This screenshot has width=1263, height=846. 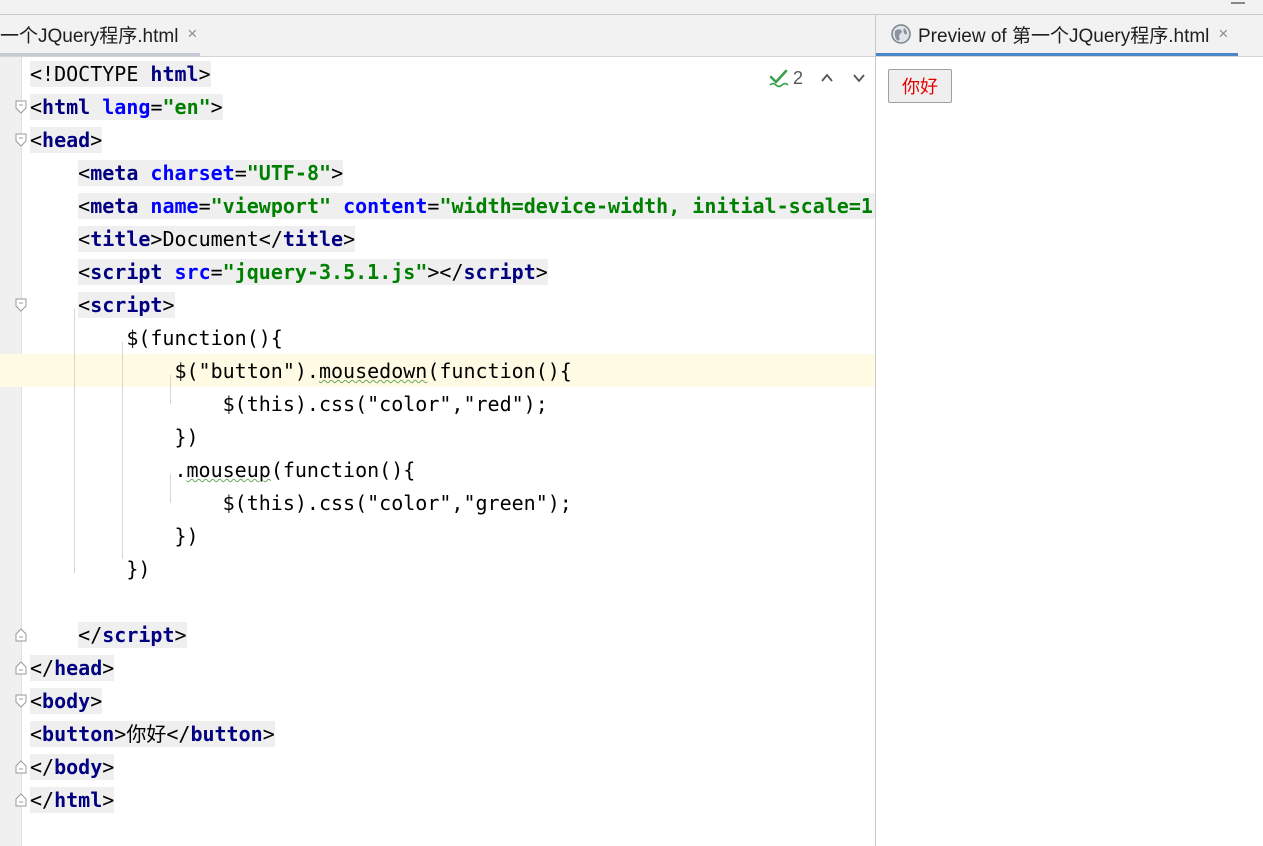 What do you see at coordinates (397, 503) in the screenshot?
I see `code-text: $(this).css("color","green");` at bounding box center [397, 503].